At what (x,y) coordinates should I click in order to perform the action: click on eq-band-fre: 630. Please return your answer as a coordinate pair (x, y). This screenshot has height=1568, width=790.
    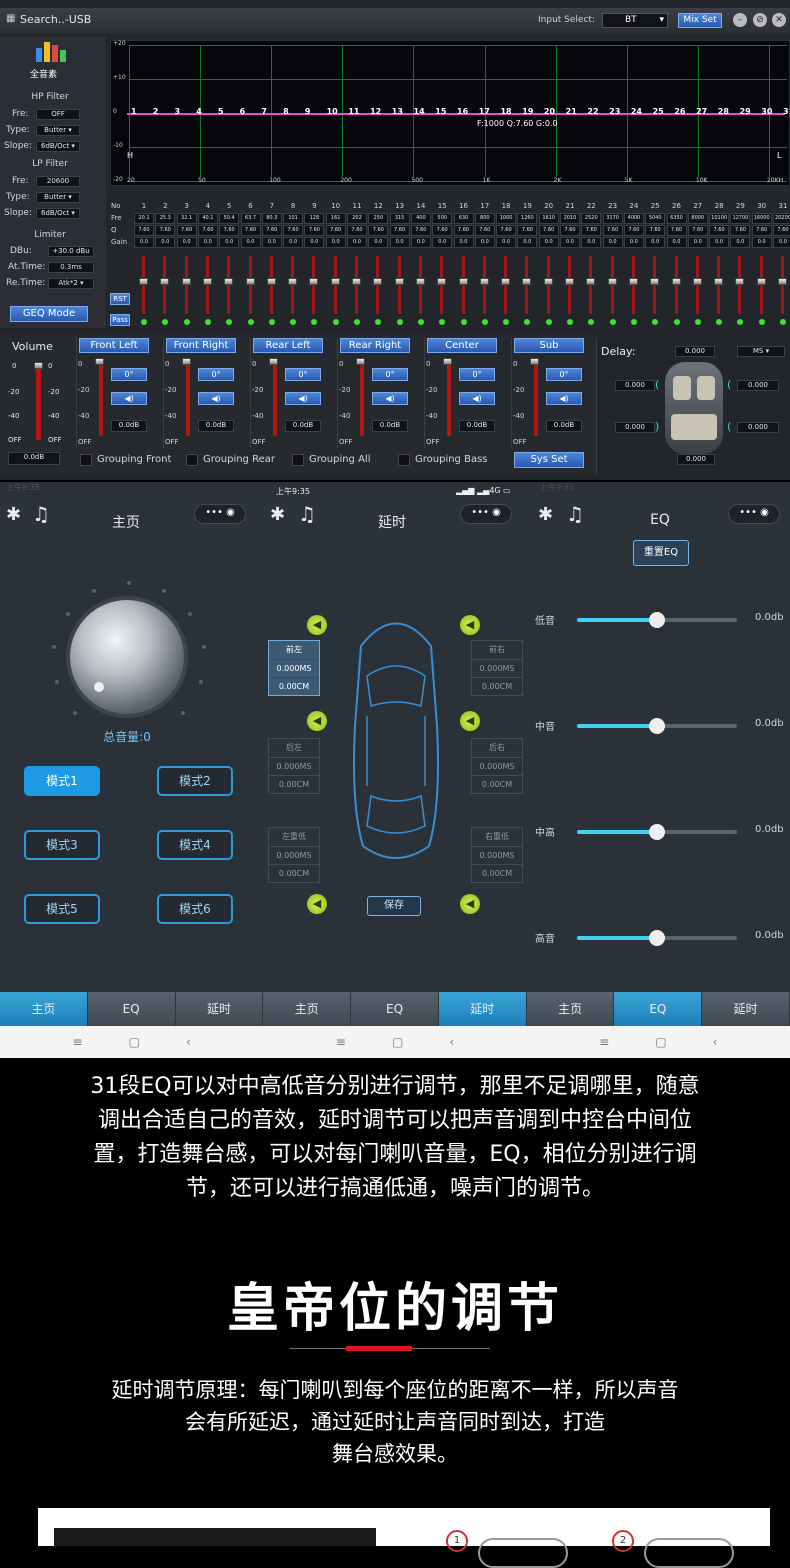
    Looking at the image, I should click on (463, 218).